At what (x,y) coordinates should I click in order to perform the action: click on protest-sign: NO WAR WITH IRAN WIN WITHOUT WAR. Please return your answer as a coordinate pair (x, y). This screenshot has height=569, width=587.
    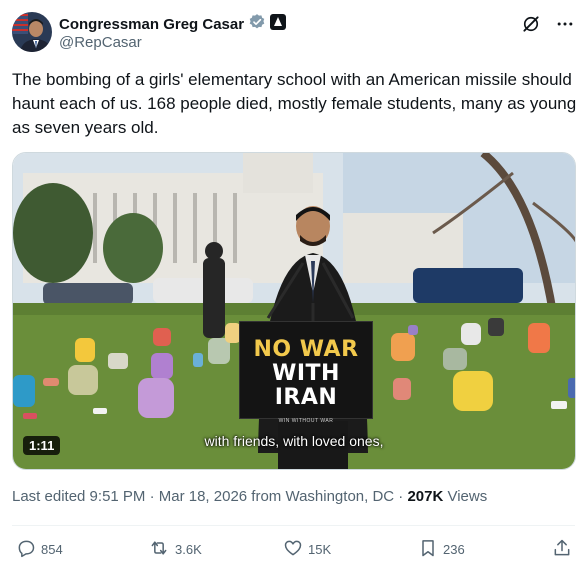
    Looking at the image, I should click on (306, 372).